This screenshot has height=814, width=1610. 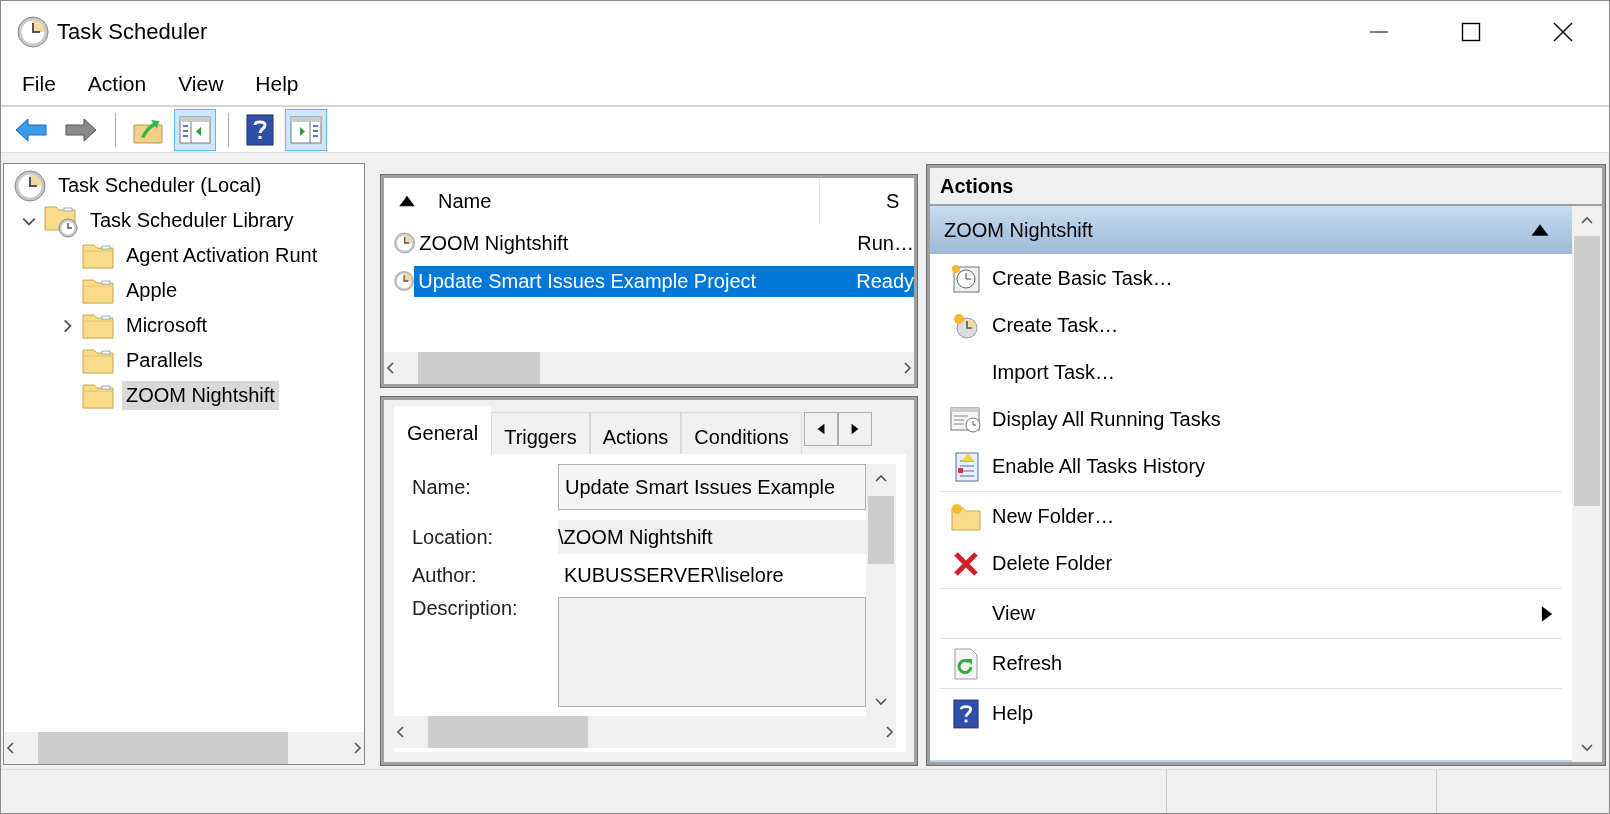 What do you see at coordinates (445, 575) in the screenshot?
I see `field-label: Author:` at bounding box center [445, 575].